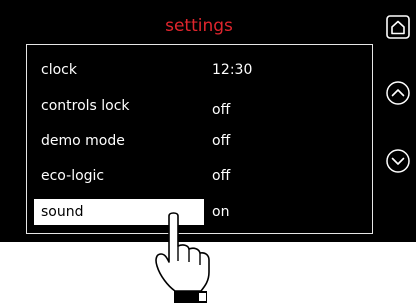  I want to click on home-icon, so click(398, 27).